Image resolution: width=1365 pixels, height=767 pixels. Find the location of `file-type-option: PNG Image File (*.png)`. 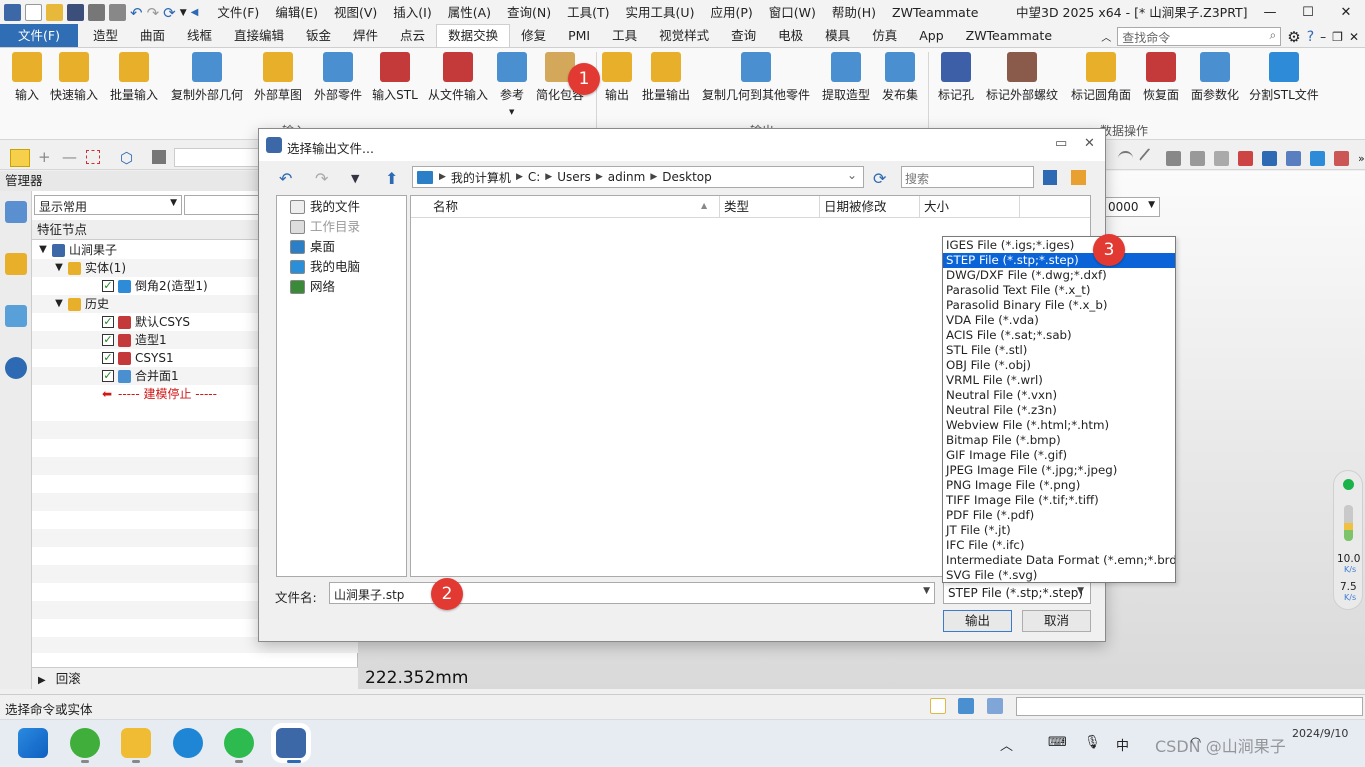

file-type-option: PNG Image File (*.png) is located at coordinates (1059, 485).